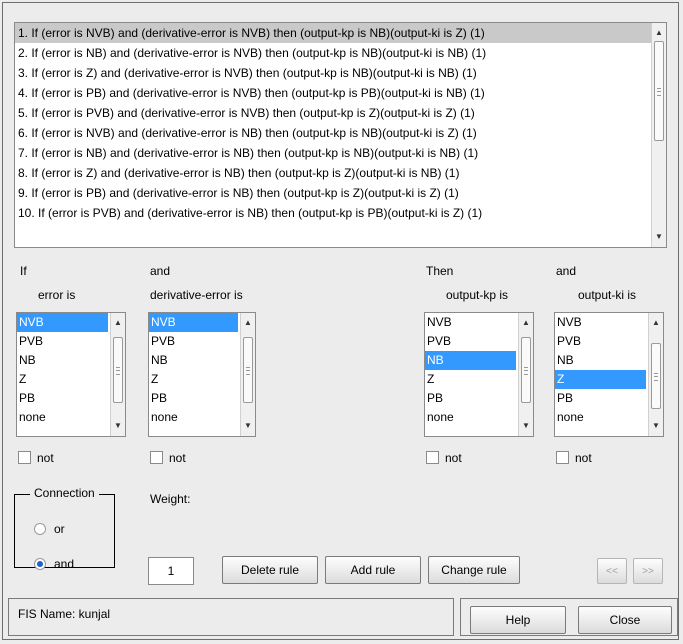  What do you see at coordinates (474, 570) in the screenshot?
I see `change-rule-button: Change rule` at bounding box center [474, 570].